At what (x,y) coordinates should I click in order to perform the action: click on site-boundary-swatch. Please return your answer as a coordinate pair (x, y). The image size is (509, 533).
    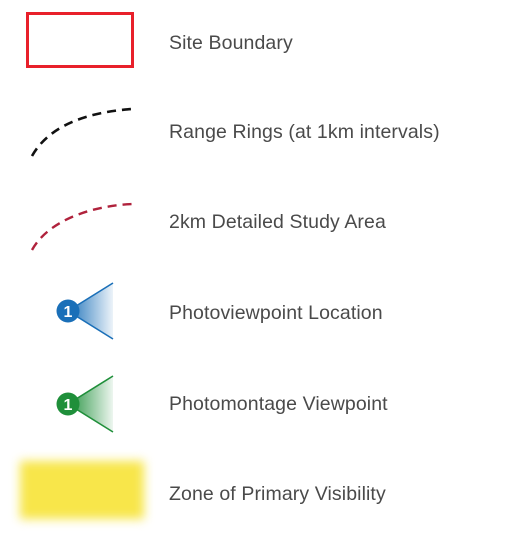
    Looking at the image, I should click on (83, 43).